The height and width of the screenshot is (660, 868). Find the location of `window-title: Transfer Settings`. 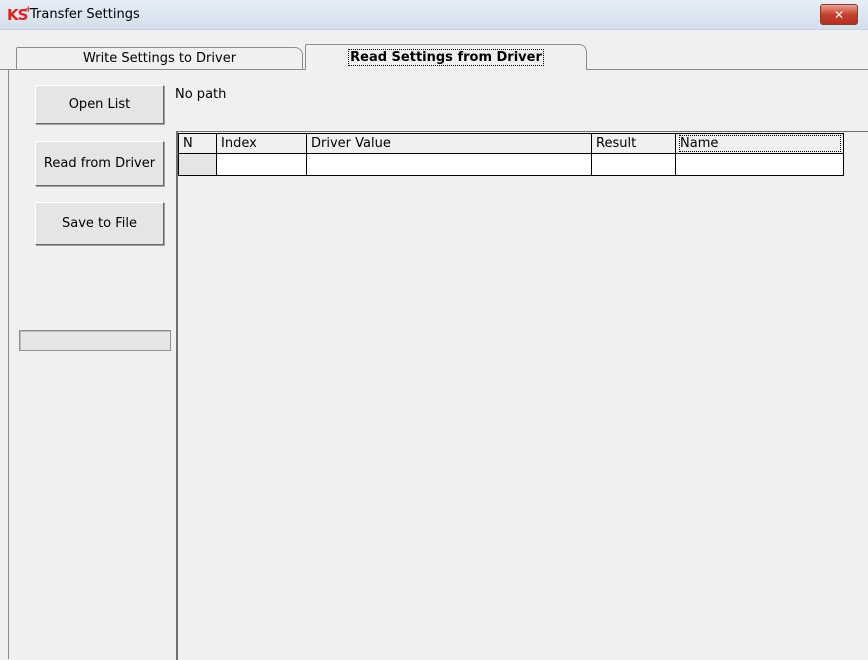

window-title: Transfer Settings is located at coordinates (85, 14).